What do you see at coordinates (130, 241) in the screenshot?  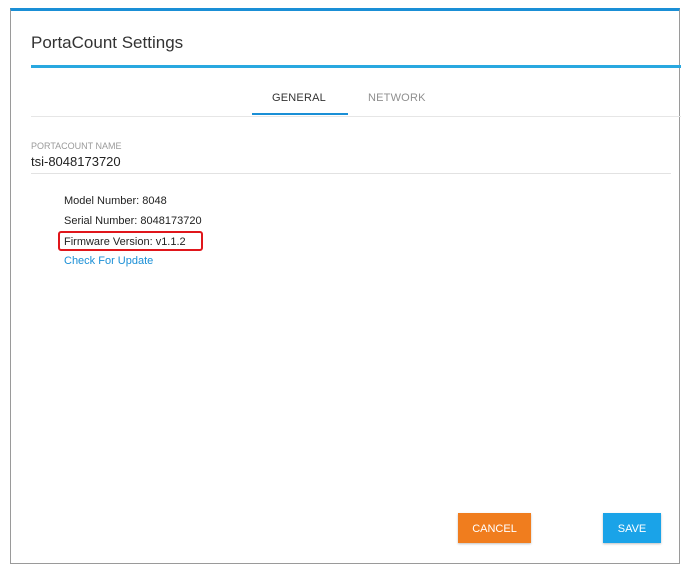 I see `firmware-highlight-box` at bounding box center [130, 241].